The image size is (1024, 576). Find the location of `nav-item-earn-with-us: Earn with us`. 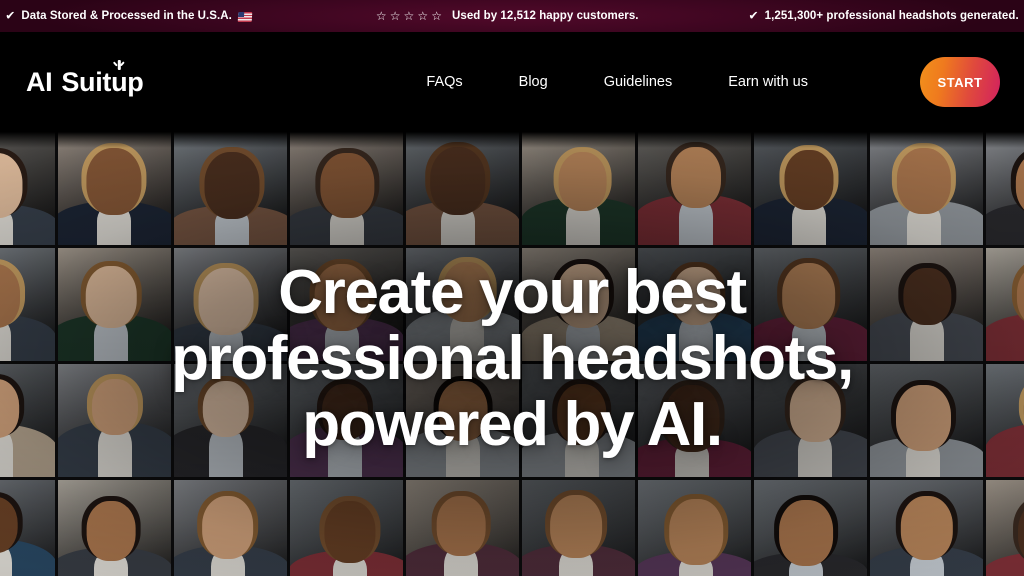

nav-item-earn-with-us: Earn with us is located at coordinates (768, 82).